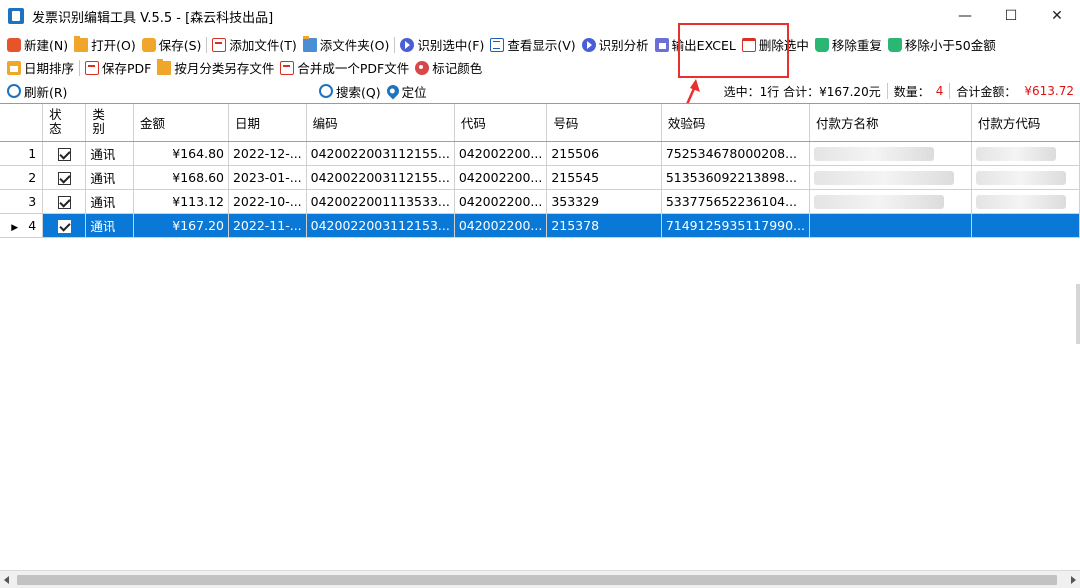  I want to click on export-excel-button: 输出EXCEL, so click(695, 45).